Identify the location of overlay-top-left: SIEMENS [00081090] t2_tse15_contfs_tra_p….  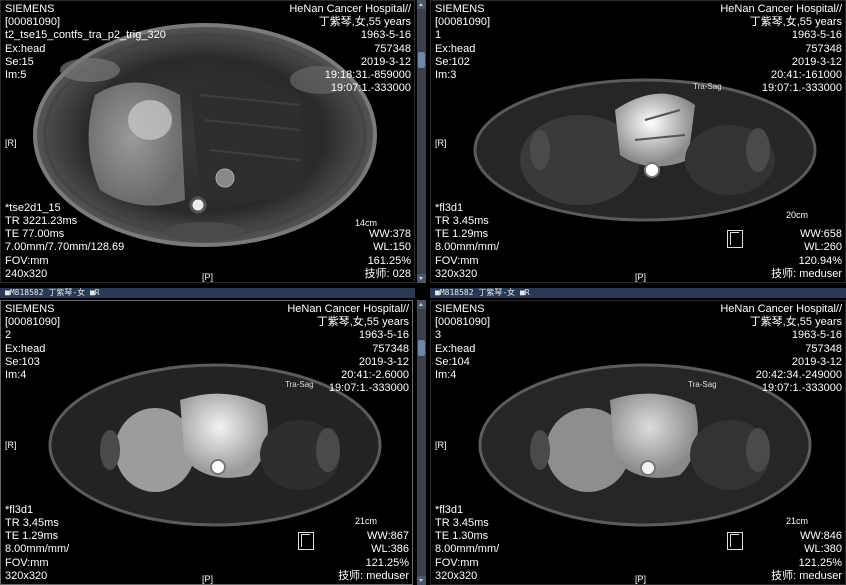
(85, 42).